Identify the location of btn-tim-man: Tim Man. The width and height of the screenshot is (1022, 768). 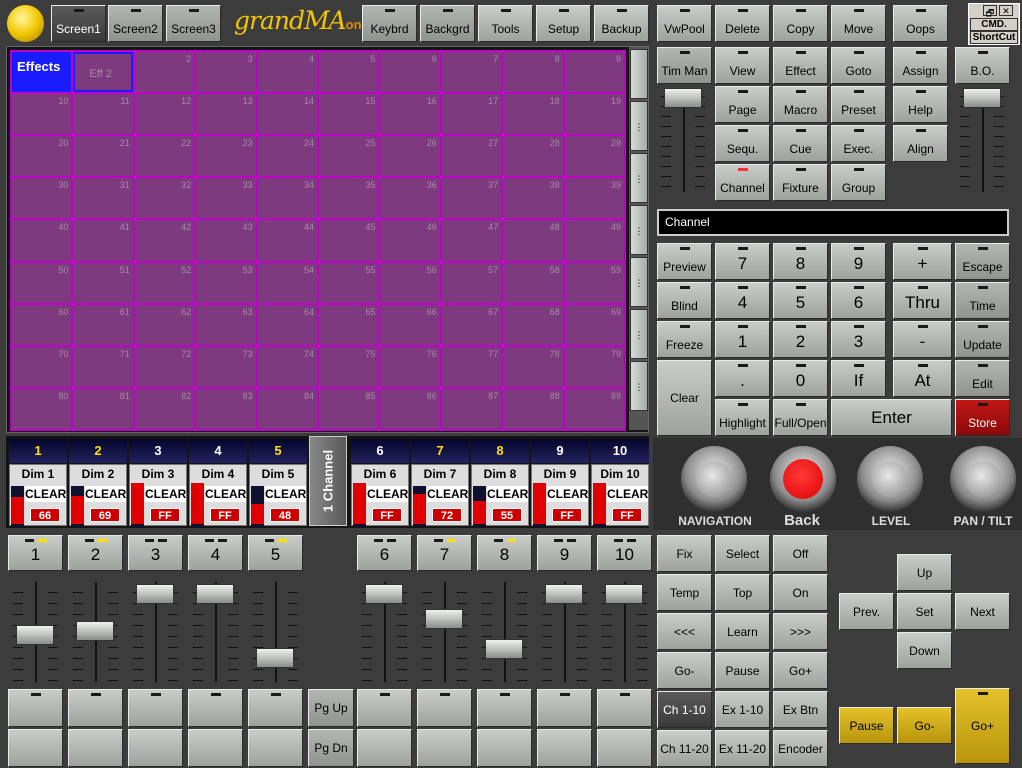
(684, 65).